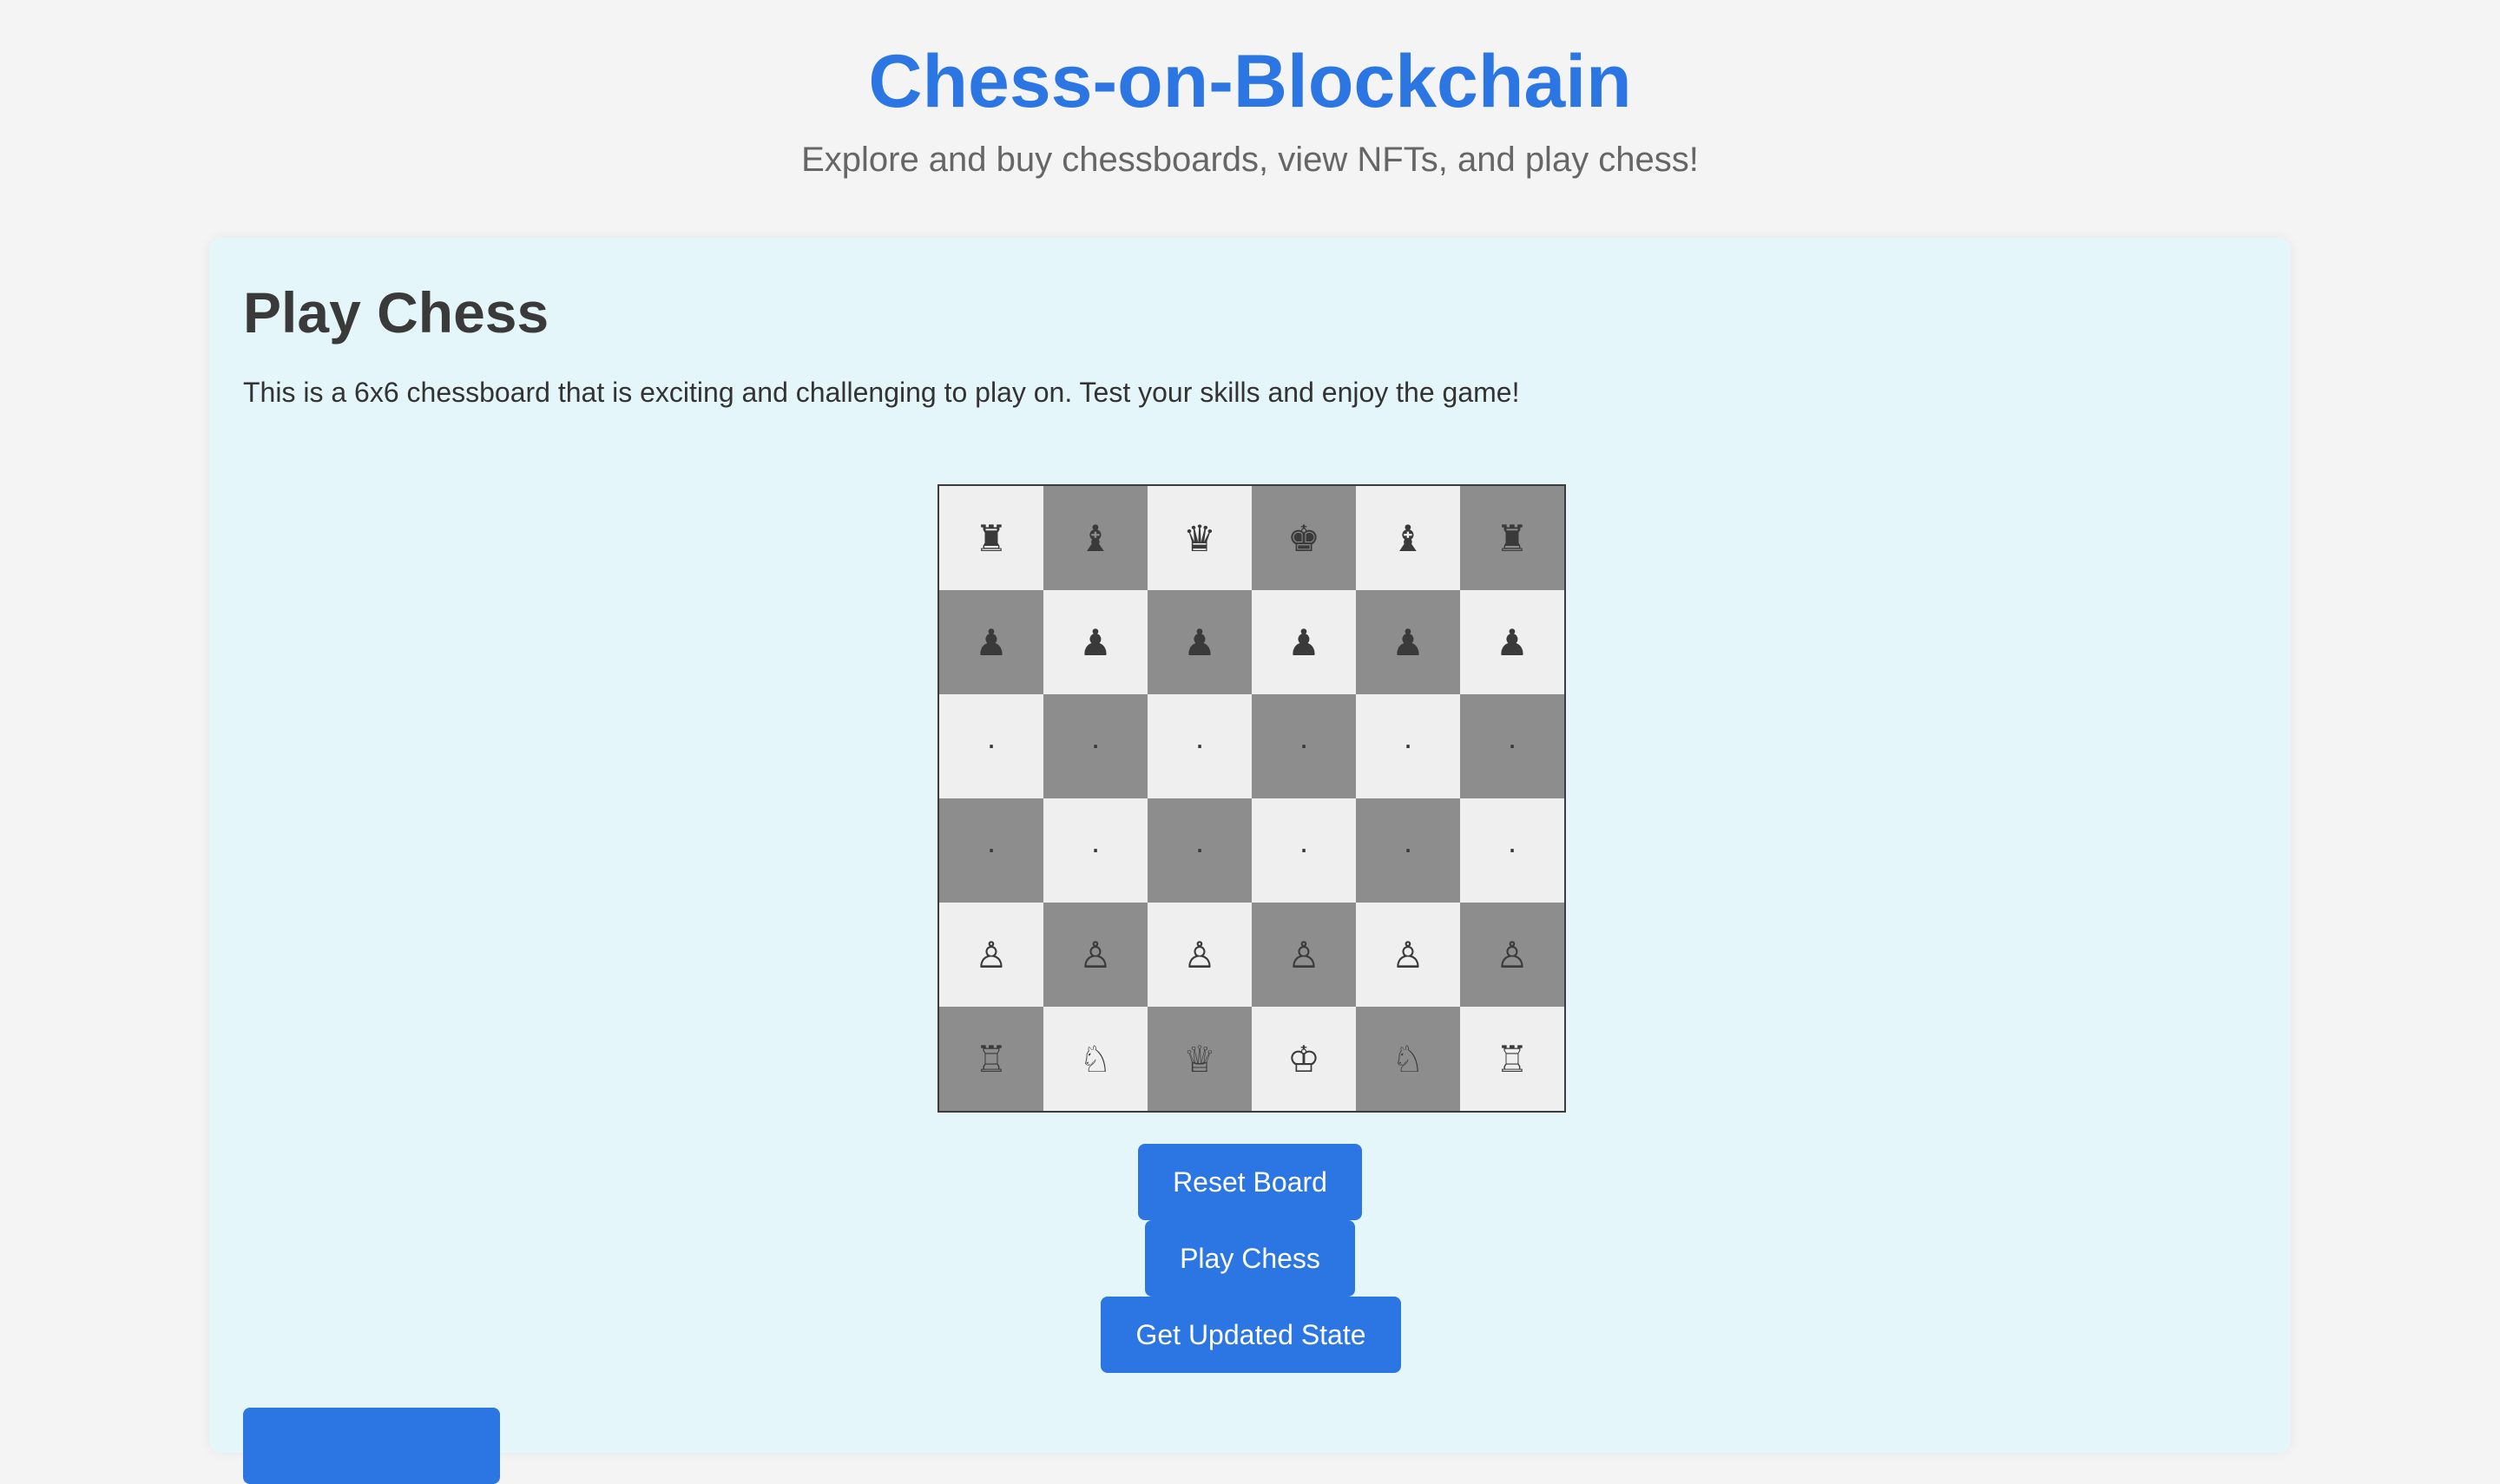 The height and width of the screenshot is (1484, 2500). What do you see at coordinates (1251, 1335) in the screenshot?
I see `get-updated-state-button: Get Updated State` at bounding box center [1251, 1335].